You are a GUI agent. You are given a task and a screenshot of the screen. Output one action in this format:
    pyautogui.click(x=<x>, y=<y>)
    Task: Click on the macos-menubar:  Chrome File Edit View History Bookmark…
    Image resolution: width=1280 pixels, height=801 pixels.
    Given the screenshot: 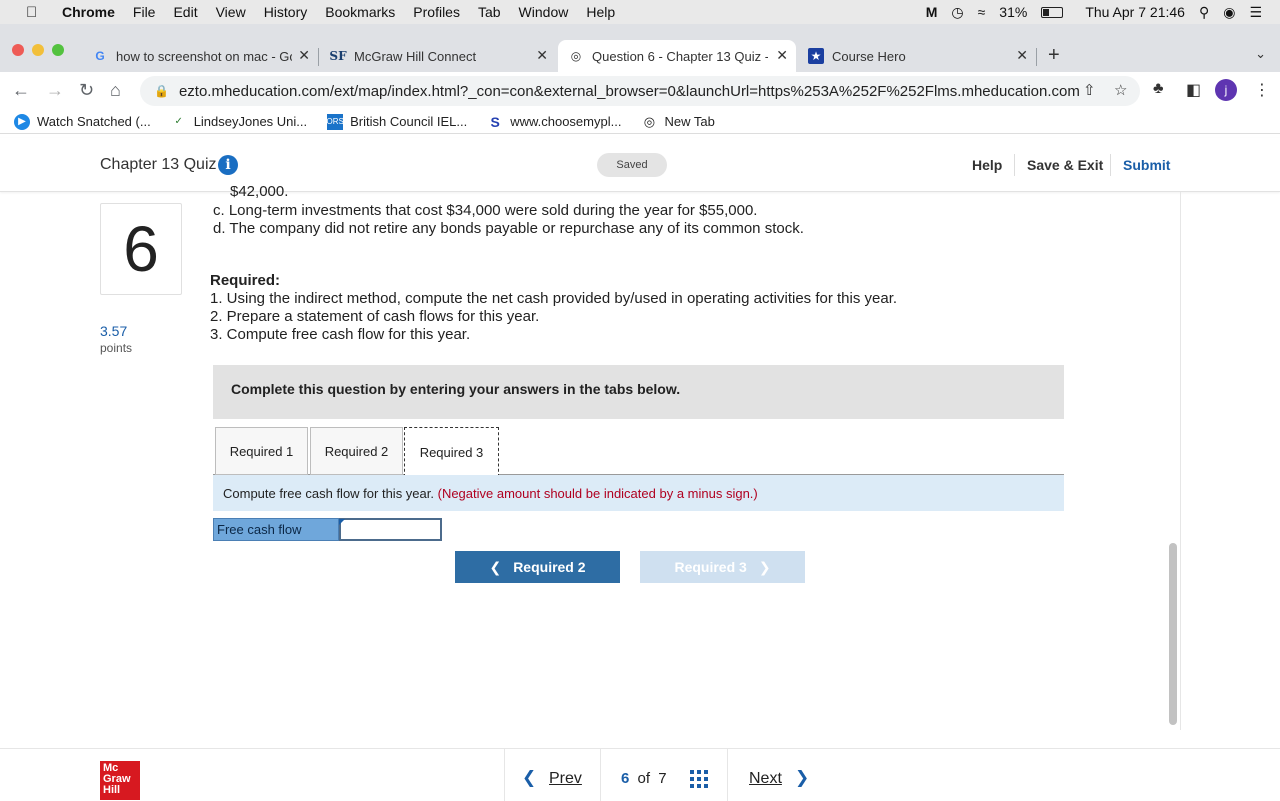 What is the action you would take?
    pyautogui.click(x=640, y=12)
    